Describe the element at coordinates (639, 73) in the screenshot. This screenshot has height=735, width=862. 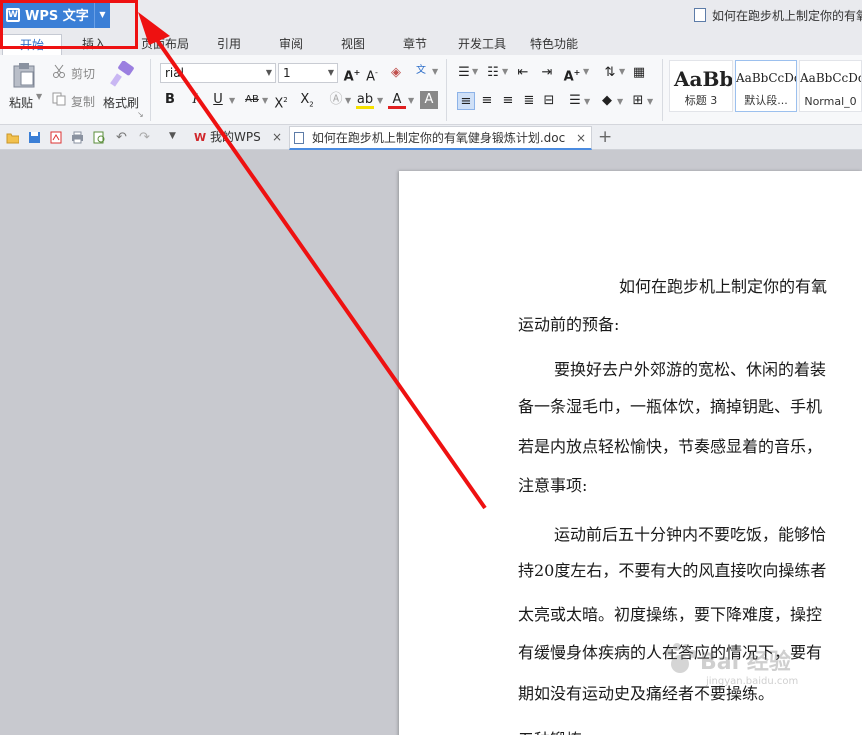
I see `table-grid-icon: ▦` at that location.